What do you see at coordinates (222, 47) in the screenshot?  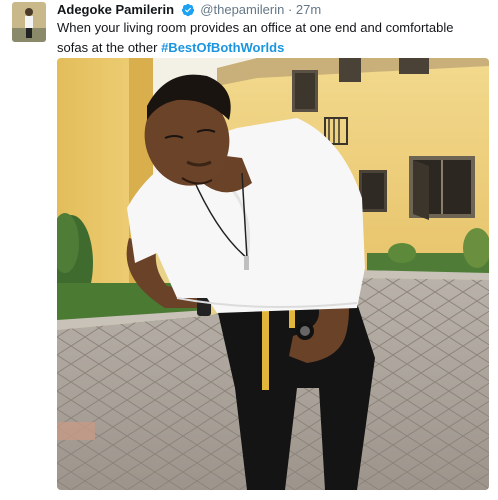 I see `hashtag-link: #BestOfBothWorlds` at bounding box center [222, 47].